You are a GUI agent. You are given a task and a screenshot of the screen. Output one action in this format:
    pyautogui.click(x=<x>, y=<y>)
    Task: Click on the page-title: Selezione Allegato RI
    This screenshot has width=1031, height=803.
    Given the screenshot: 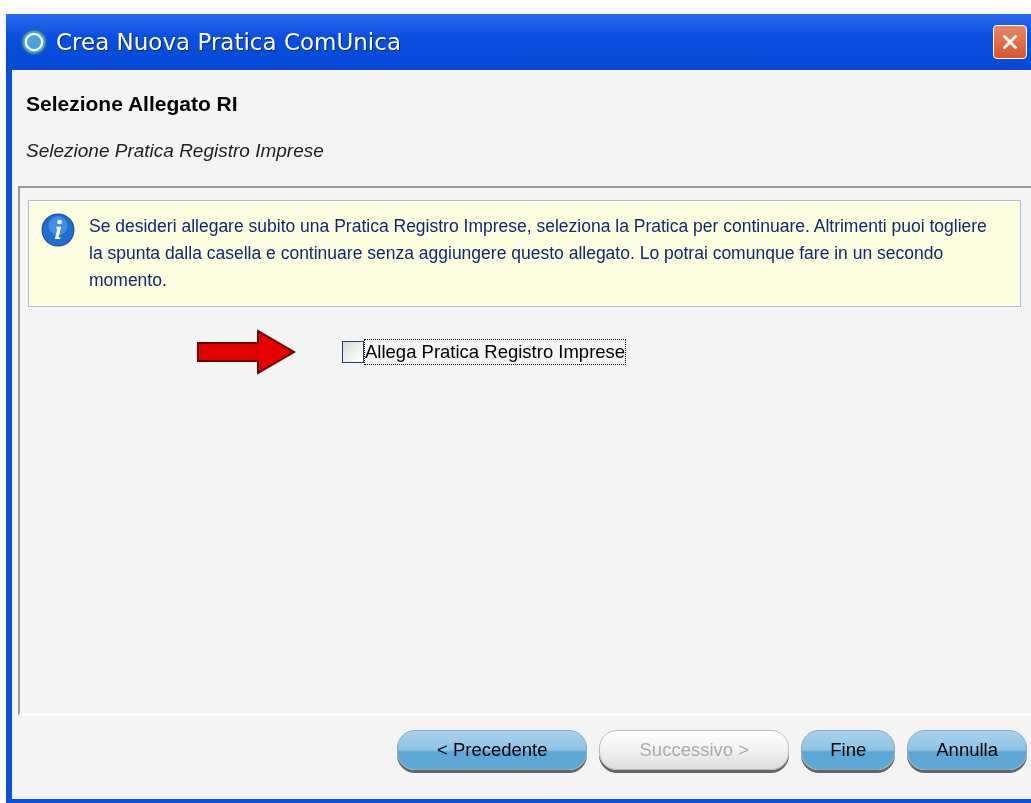 What is the action you would take?
    pyautogui.click(x=132, y=104)
    